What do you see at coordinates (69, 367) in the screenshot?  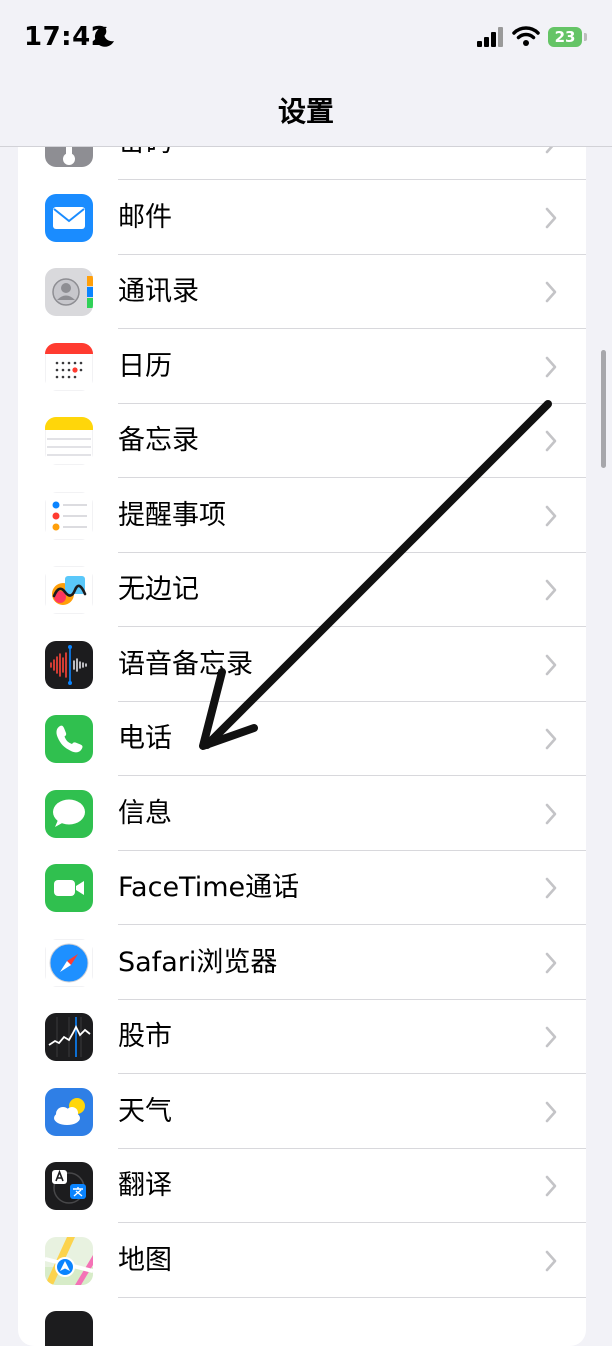 I see `calendar-icon` at bounding box center [69, 367].